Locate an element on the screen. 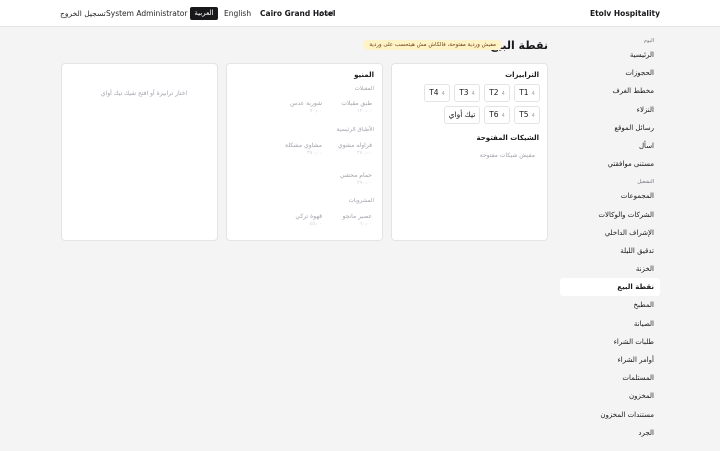 The width and height of the screenshot is (720, 451). menu-item-price: ٤٥٫٠٠ is located at coordinates (315, 224).